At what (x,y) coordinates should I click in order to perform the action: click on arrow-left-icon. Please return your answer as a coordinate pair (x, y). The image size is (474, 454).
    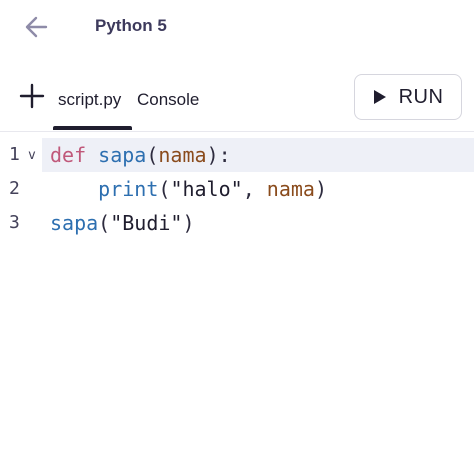
    Looking at the image, I should click on (37, 27).